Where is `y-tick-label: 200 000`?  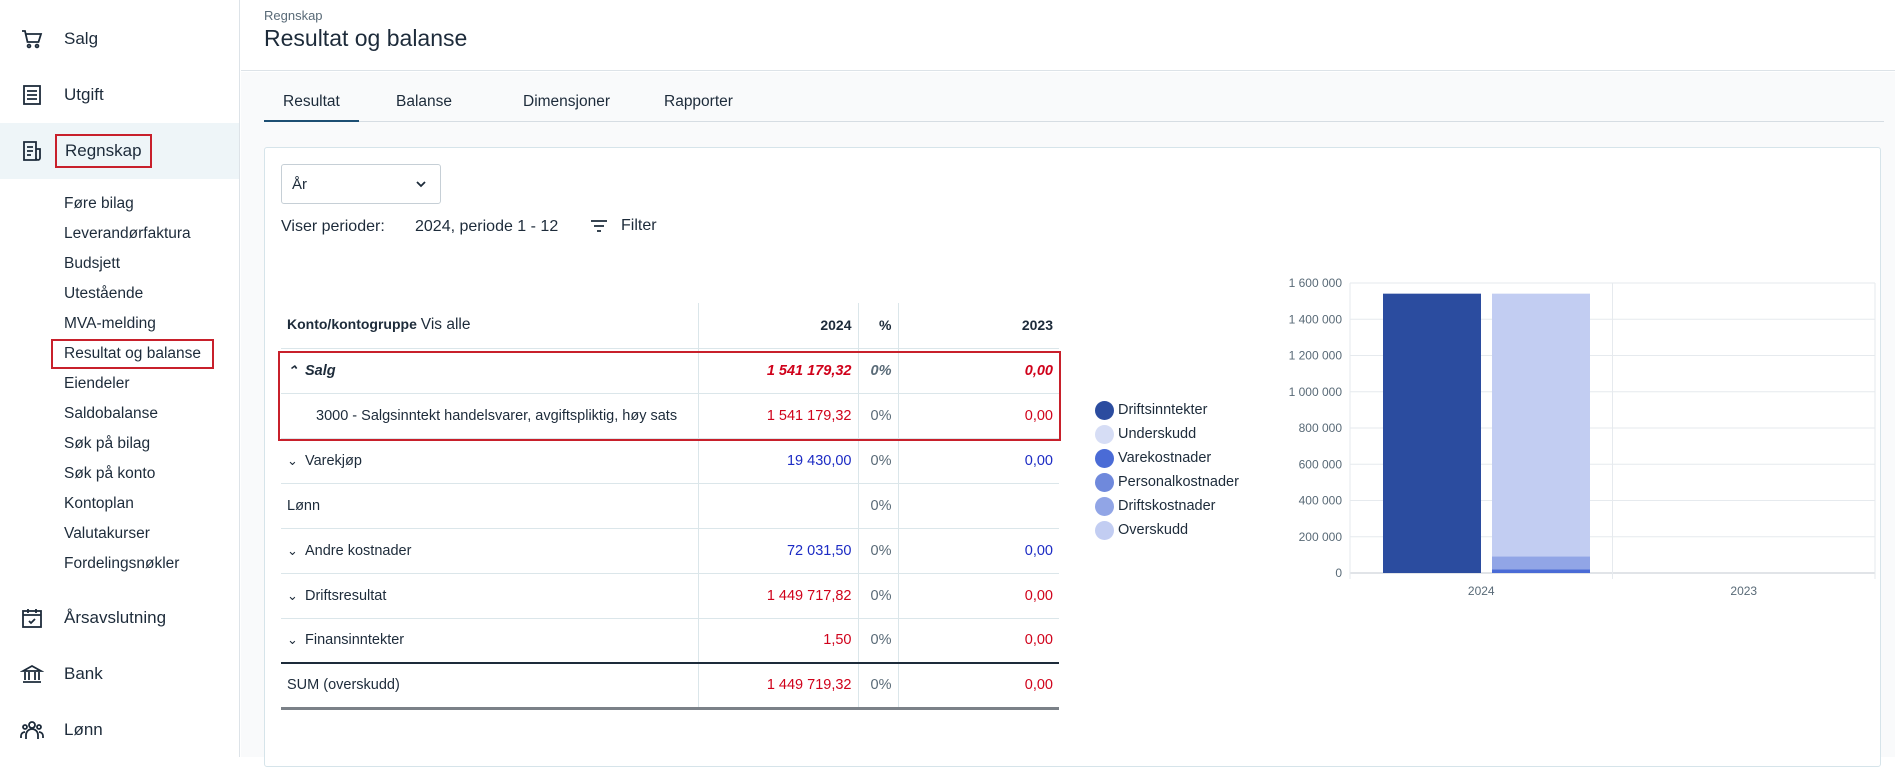 y-tick-label: 200 000 is located at coordinates (1321, 537).